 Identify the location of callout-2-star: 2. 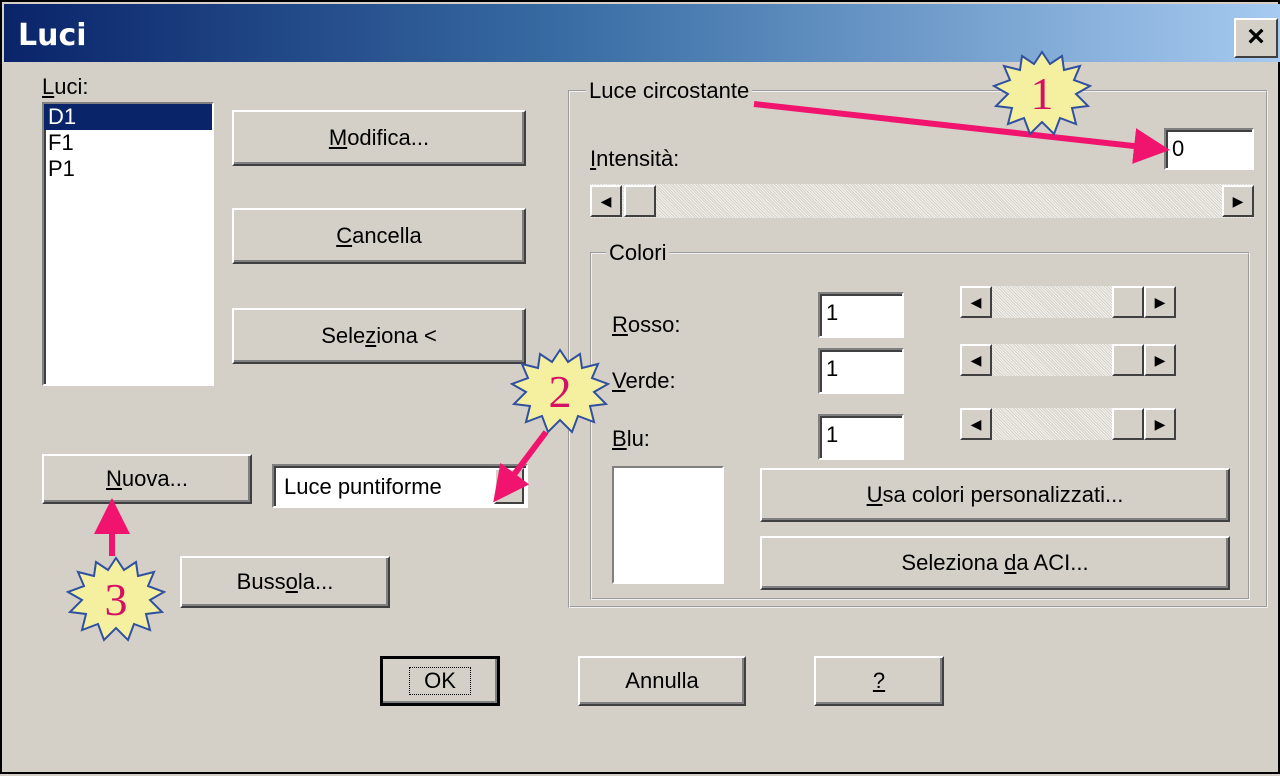
(560, 391).